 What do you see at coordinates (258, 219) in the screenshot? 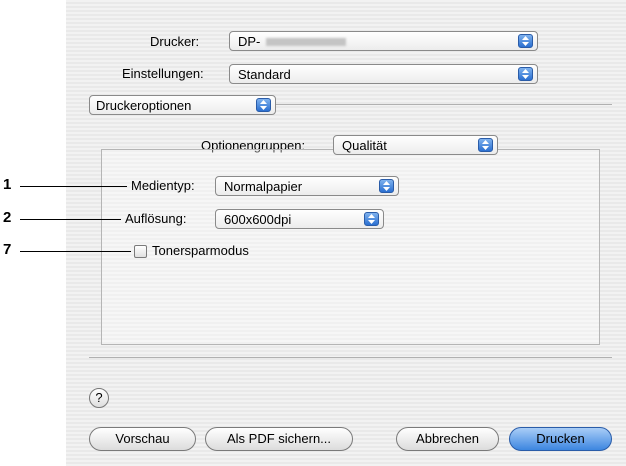
I see `resolution-value: 600x600dpi` at bounding box center [258, 219].